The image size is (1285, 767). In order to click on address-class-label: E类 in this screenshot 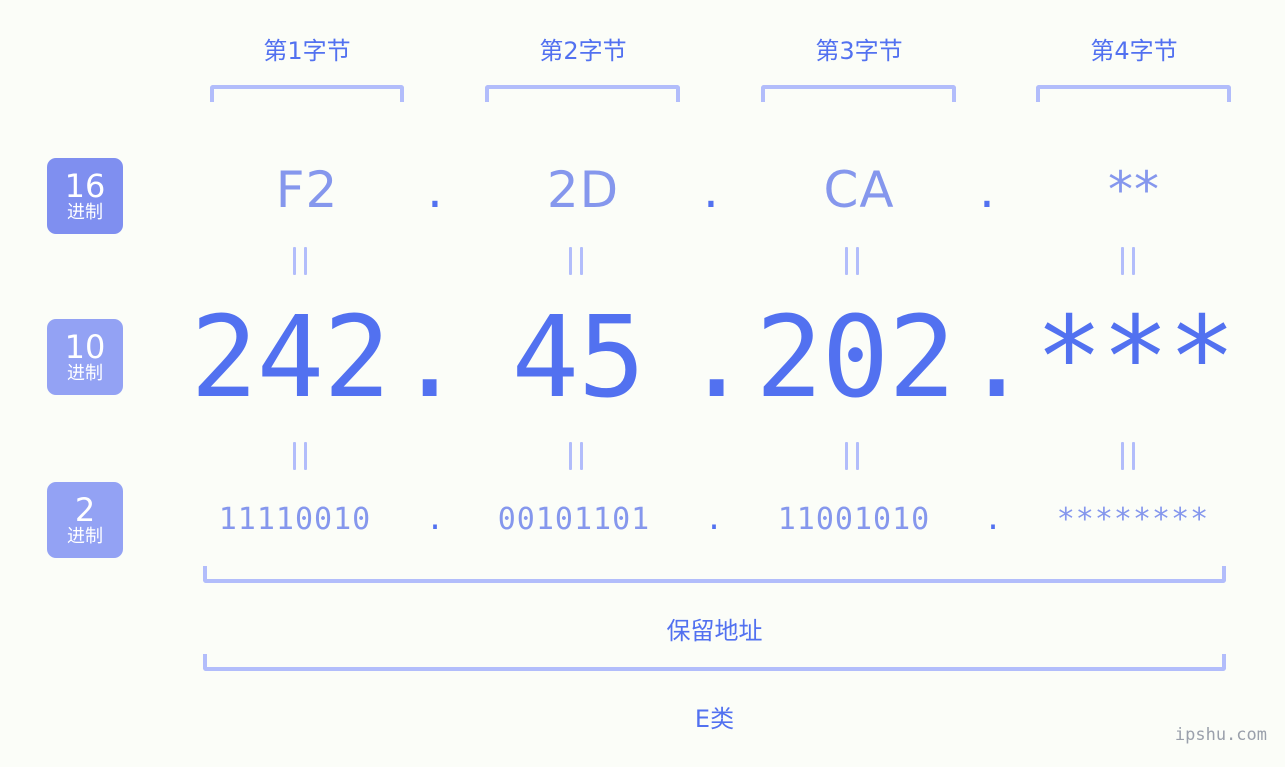, I will do `click(714, 719)`.